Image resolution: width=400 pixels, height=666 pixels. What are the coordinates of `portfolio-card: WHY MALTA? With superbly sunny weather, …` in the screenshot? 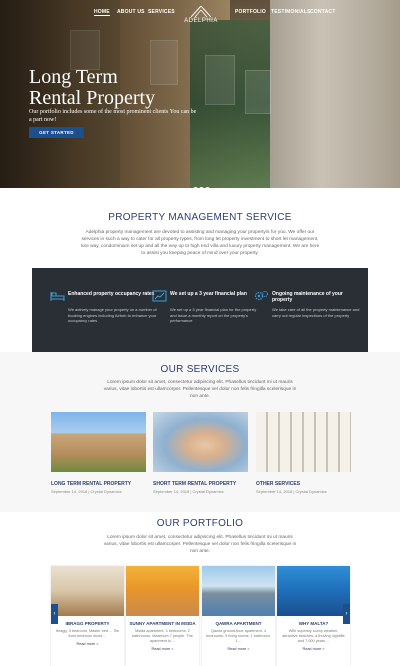 It's located at (313, 616).